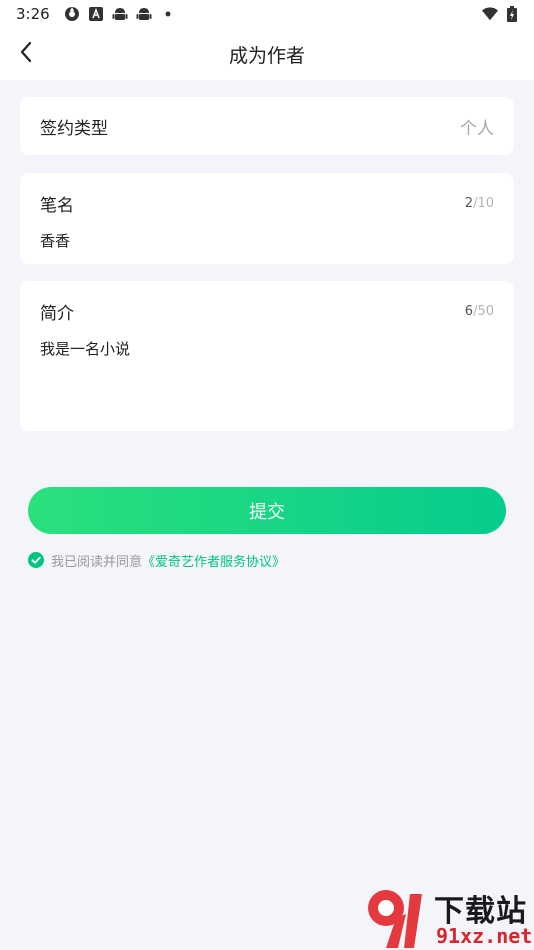  What do you see at coordinates (469, 203) in the screenshot?
I see `pen-name-count: 2` at bounding box center [469, 203].